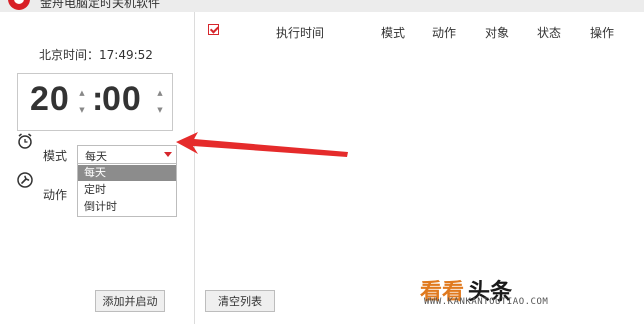 The image size is (644, 324). I want to click on mode-select-value: 每天, so click(96, 156).